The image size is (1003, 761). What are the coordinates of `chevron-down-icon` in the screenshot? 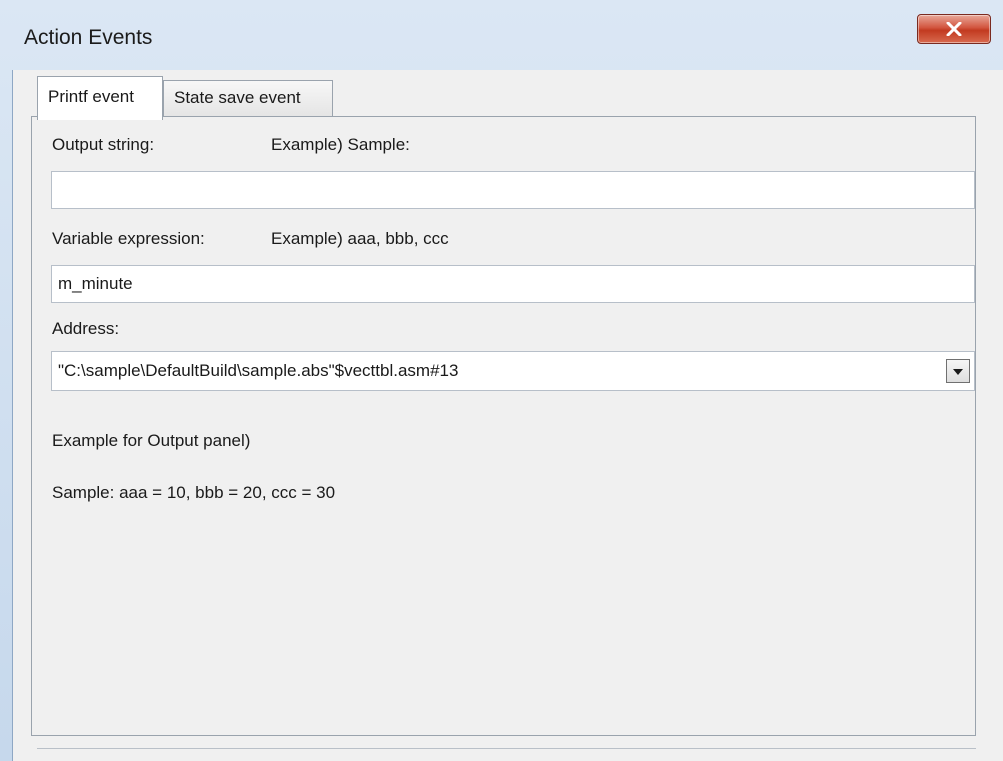 It's located at (958, 371).